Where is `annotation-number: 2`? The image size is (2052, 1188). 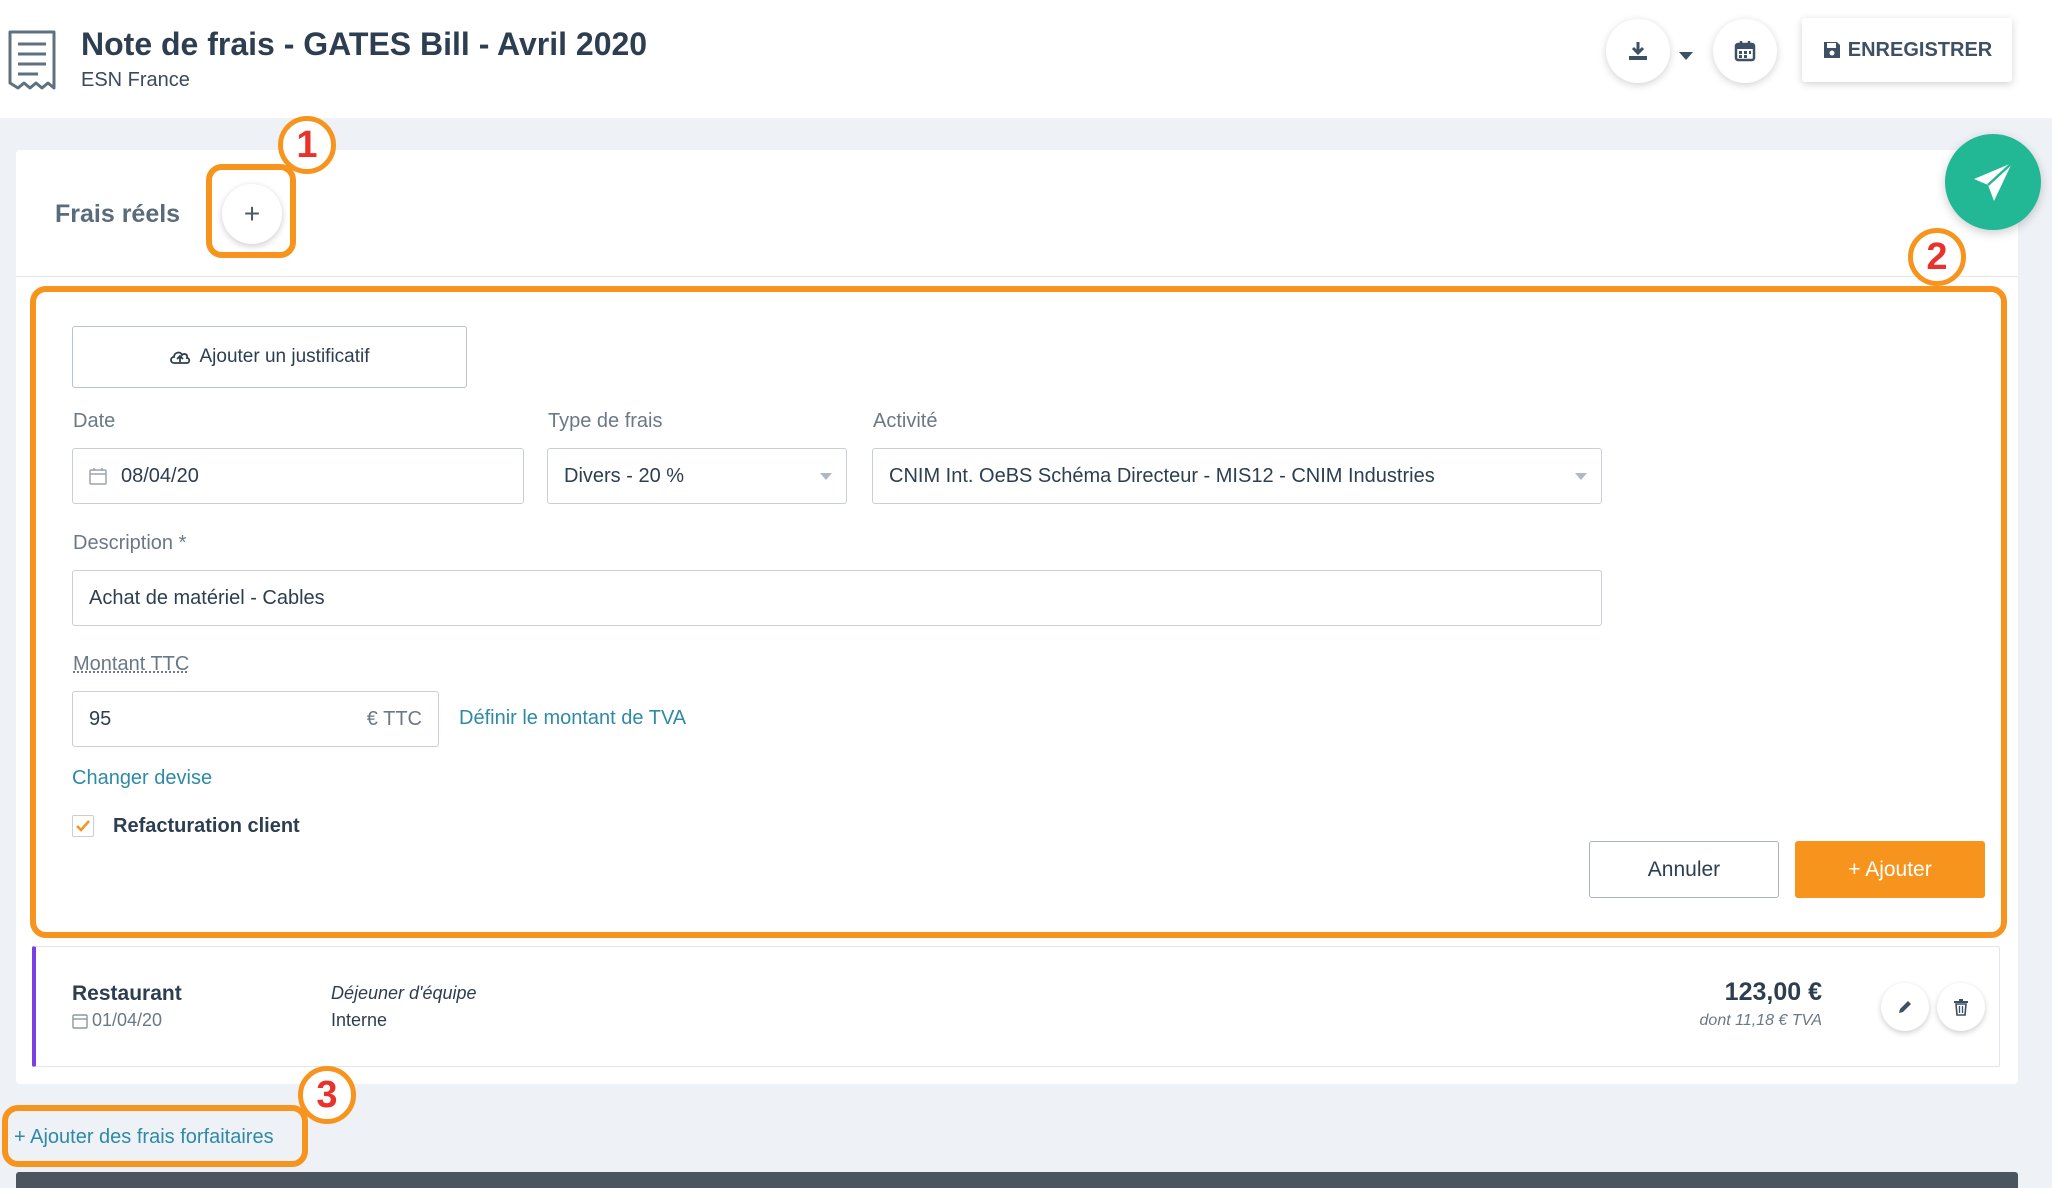 annotation-number: 2 is located at coordinates (1937, 256).